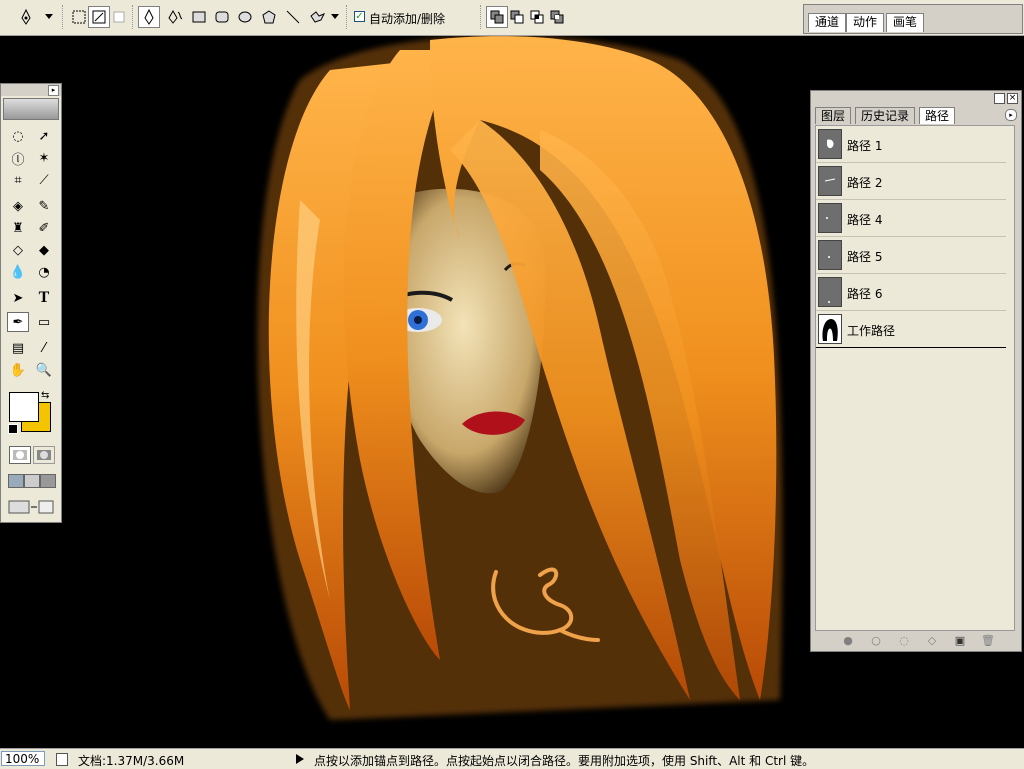 Image resolution: width=1024 pixels, height=769 pixels. I want to click on path-row: 路径 1, so click(911, 144).